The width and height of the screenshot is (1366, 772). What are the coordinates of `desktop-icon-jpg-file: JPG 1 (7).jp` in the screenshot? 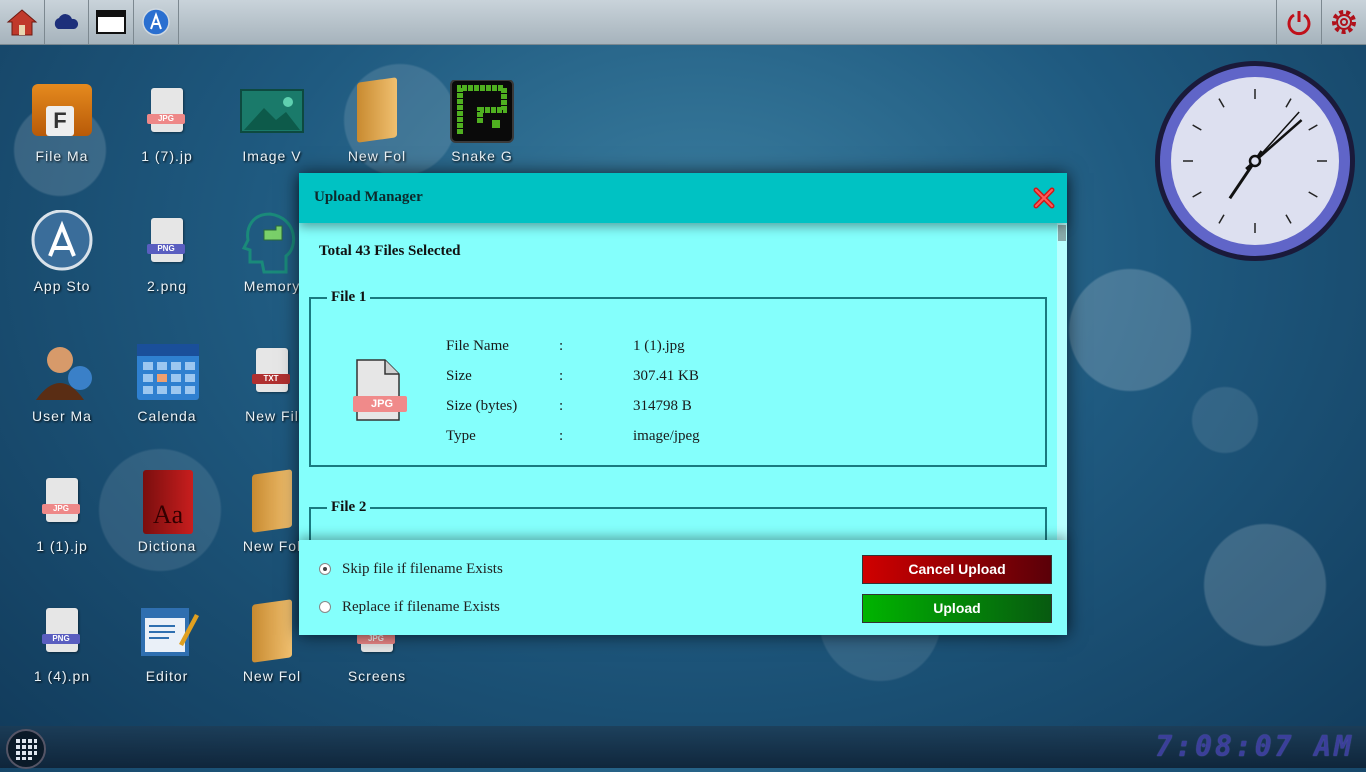 It's located at (167, 140).